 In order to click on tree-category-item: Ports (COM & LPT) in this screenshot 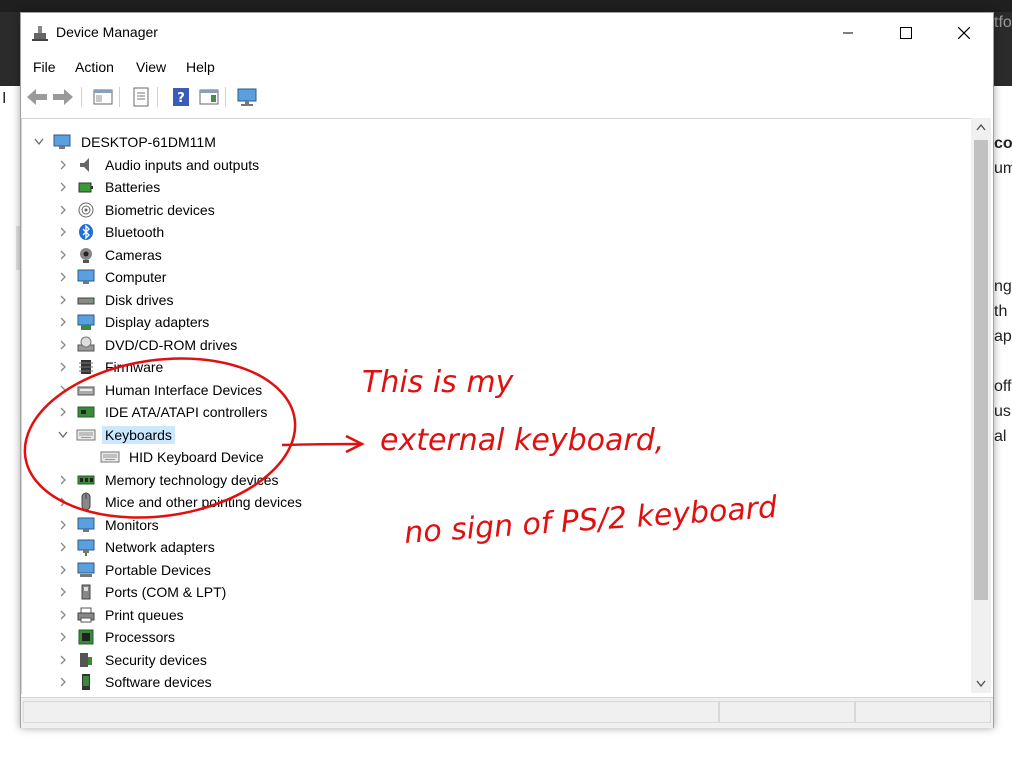, I will do `click(142, 592)`.